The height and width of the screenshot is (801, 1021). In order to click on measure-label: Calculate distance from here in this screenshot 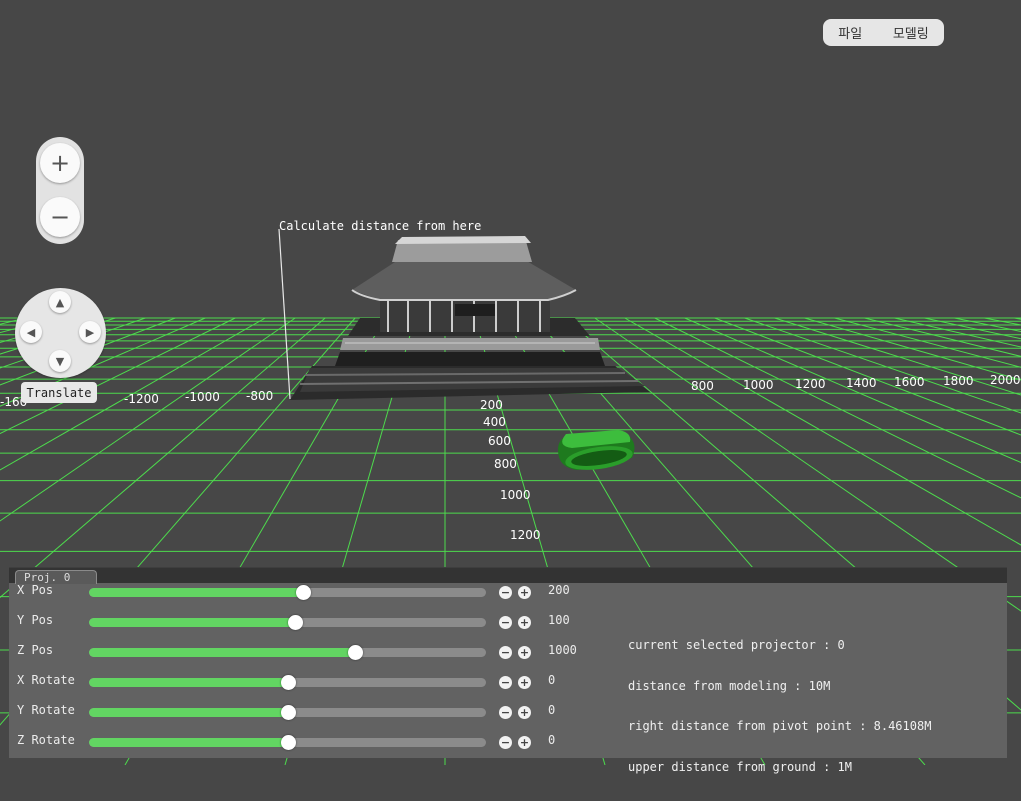, I will do `click(380, 226)`.